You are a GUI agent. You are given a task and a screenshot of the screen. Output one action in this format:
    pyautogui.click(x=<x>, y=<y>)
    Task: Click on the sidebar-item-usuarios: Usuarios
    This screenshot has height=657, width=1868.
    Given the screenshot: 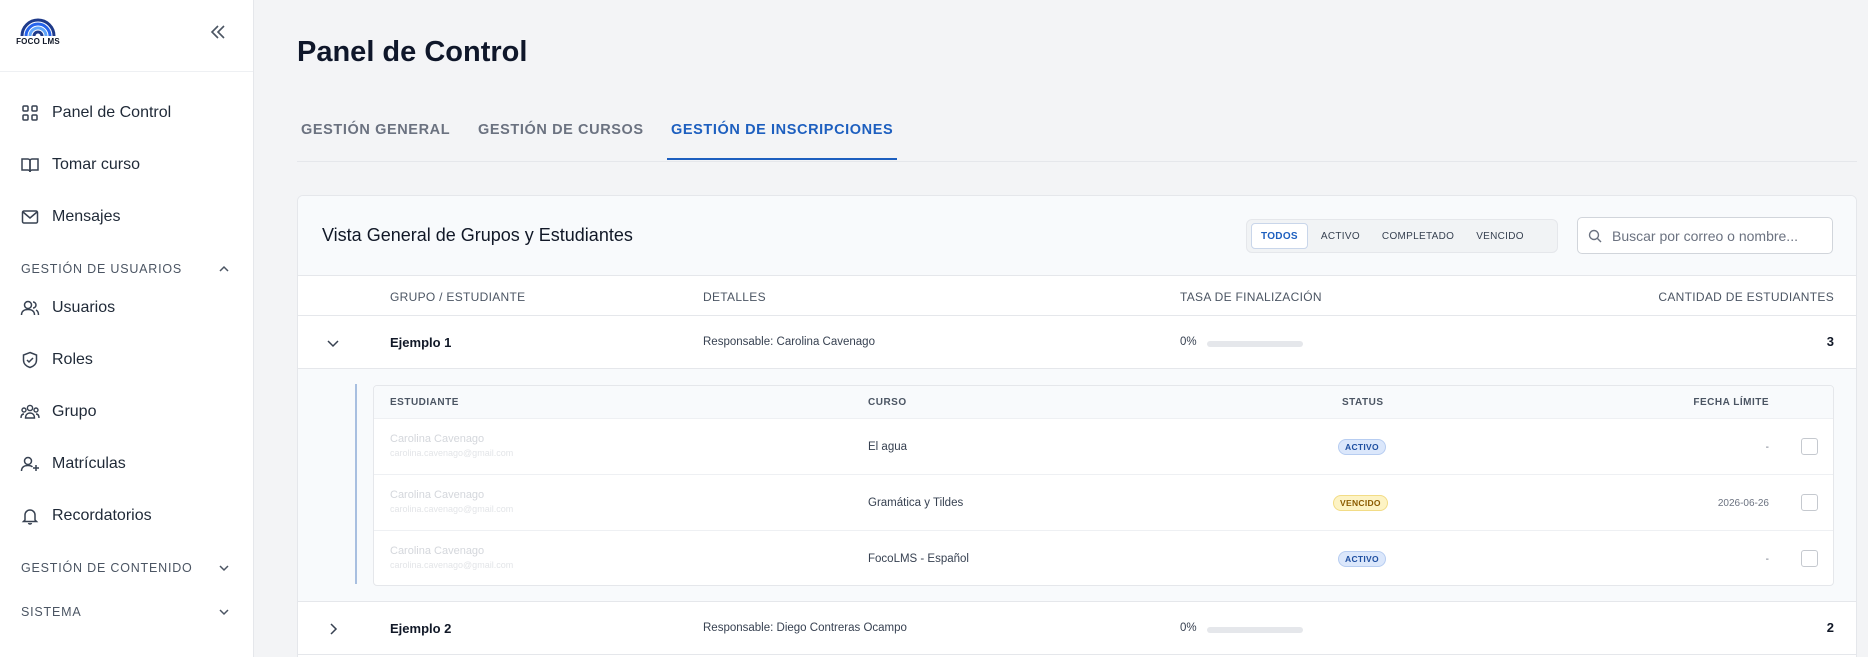 What is the action you would take?
    pyautogui.click(x=67, y=308)
    